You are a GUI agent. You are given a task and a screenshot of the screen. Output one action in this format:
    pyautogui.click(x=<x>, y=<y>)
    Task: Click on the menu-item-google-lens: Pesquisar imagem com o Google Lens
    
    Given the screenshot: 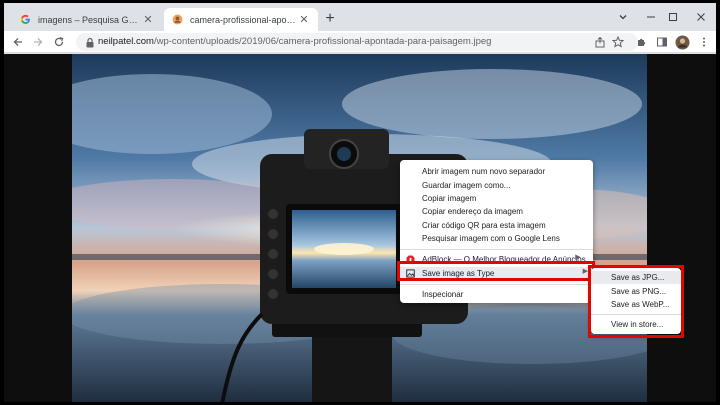 What is the action you would take?
    pyautogui.click(x=480, y=238)
    